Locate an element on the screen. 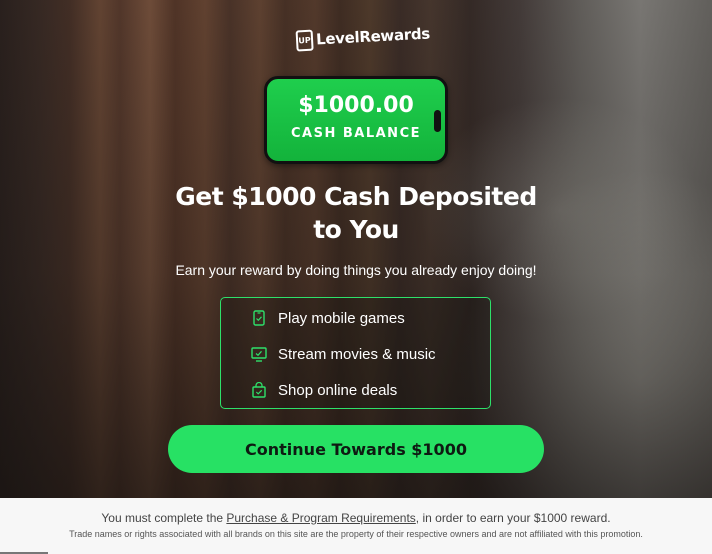 This screenshot has height=554, width=712. feature-item-shopping: Shop online deals is located at coordinates (324, 390).